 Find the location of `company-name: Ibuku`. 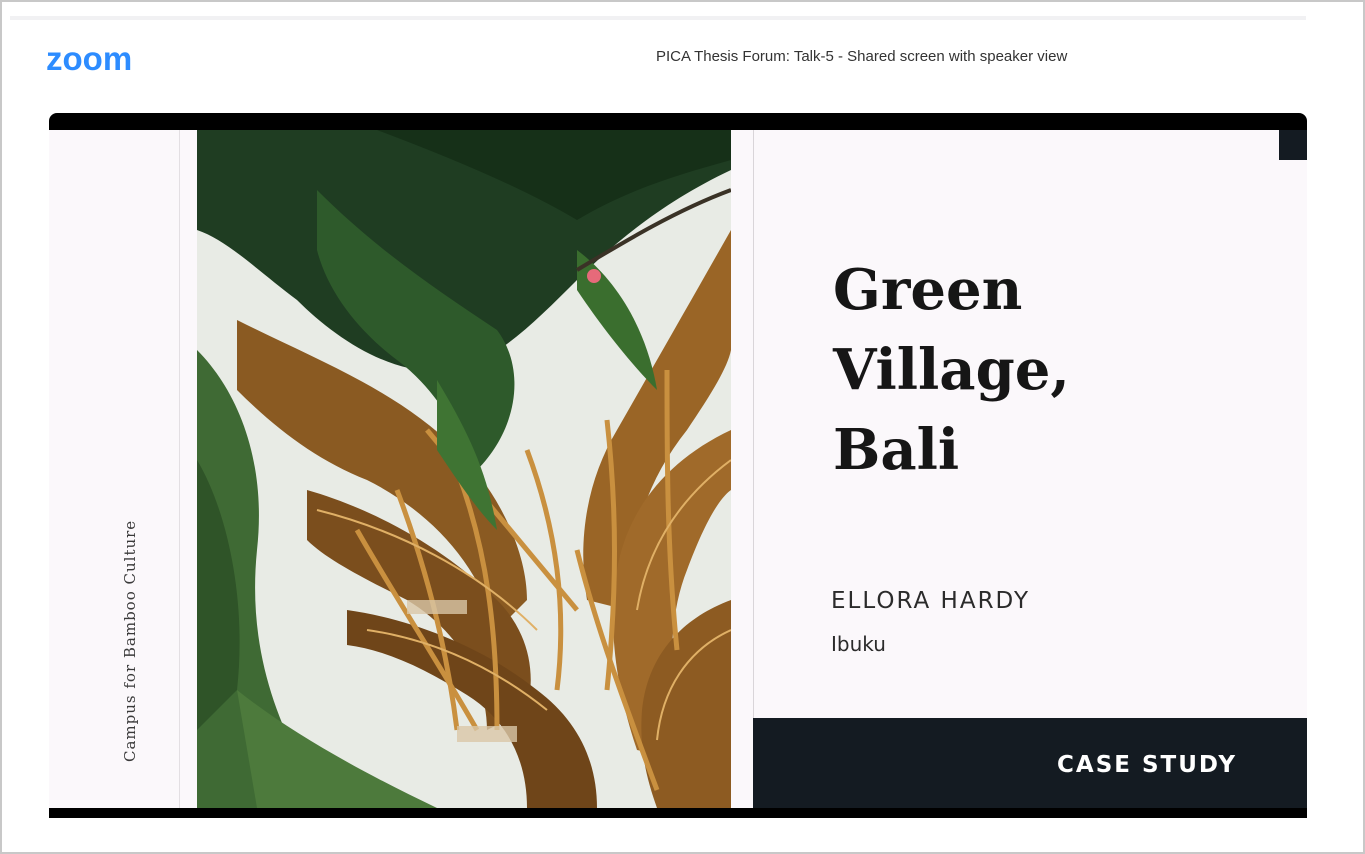

company-name: Ibuku is located at coordinates (858, 644).